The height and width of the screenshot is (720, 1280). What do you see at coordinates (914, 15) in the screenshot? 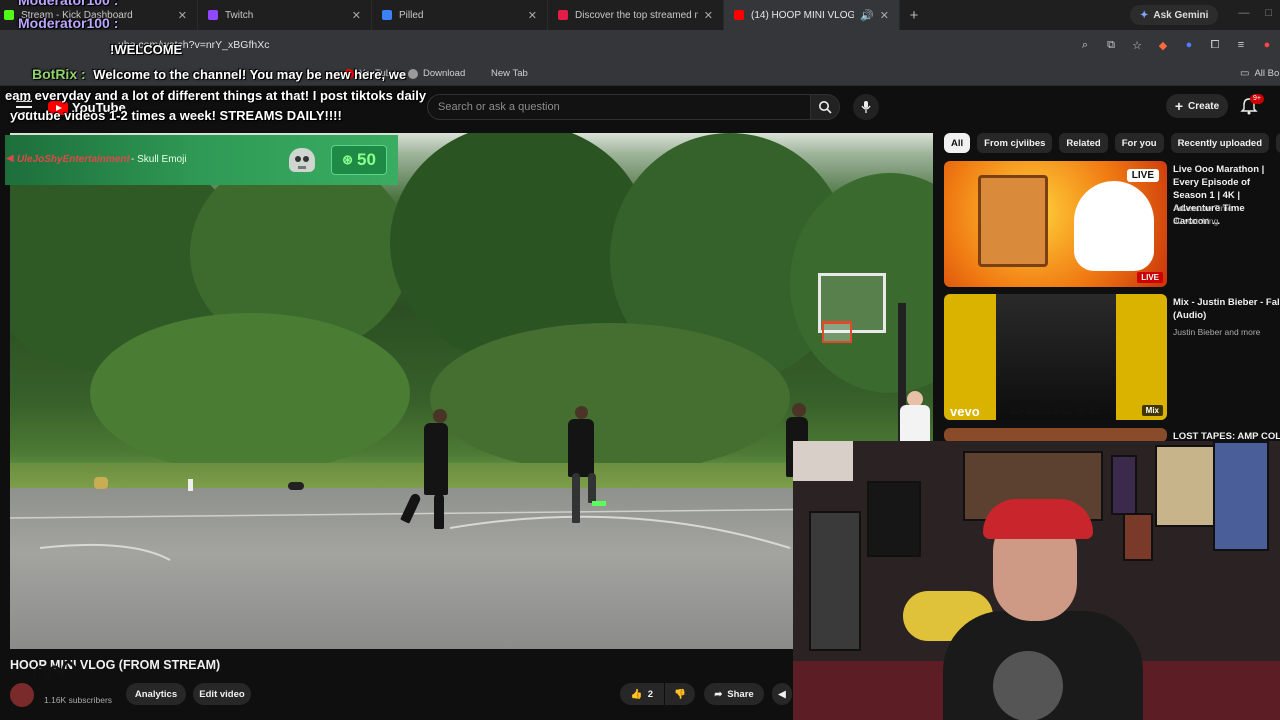
I see `new-tab-button: +` at bounding box center [914, 15].